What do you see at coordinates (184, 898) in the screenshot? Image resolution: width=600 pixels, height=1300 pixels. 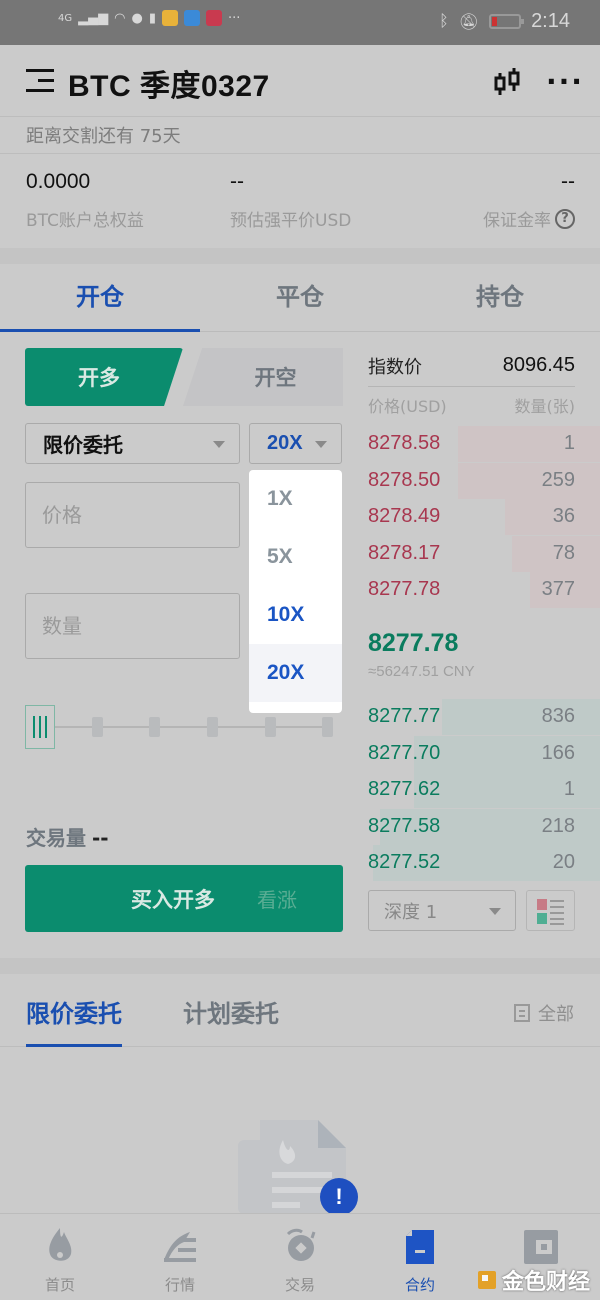 I see `buy-open-long-button: 买入开多 看涨` at bounding box center [184, 898].